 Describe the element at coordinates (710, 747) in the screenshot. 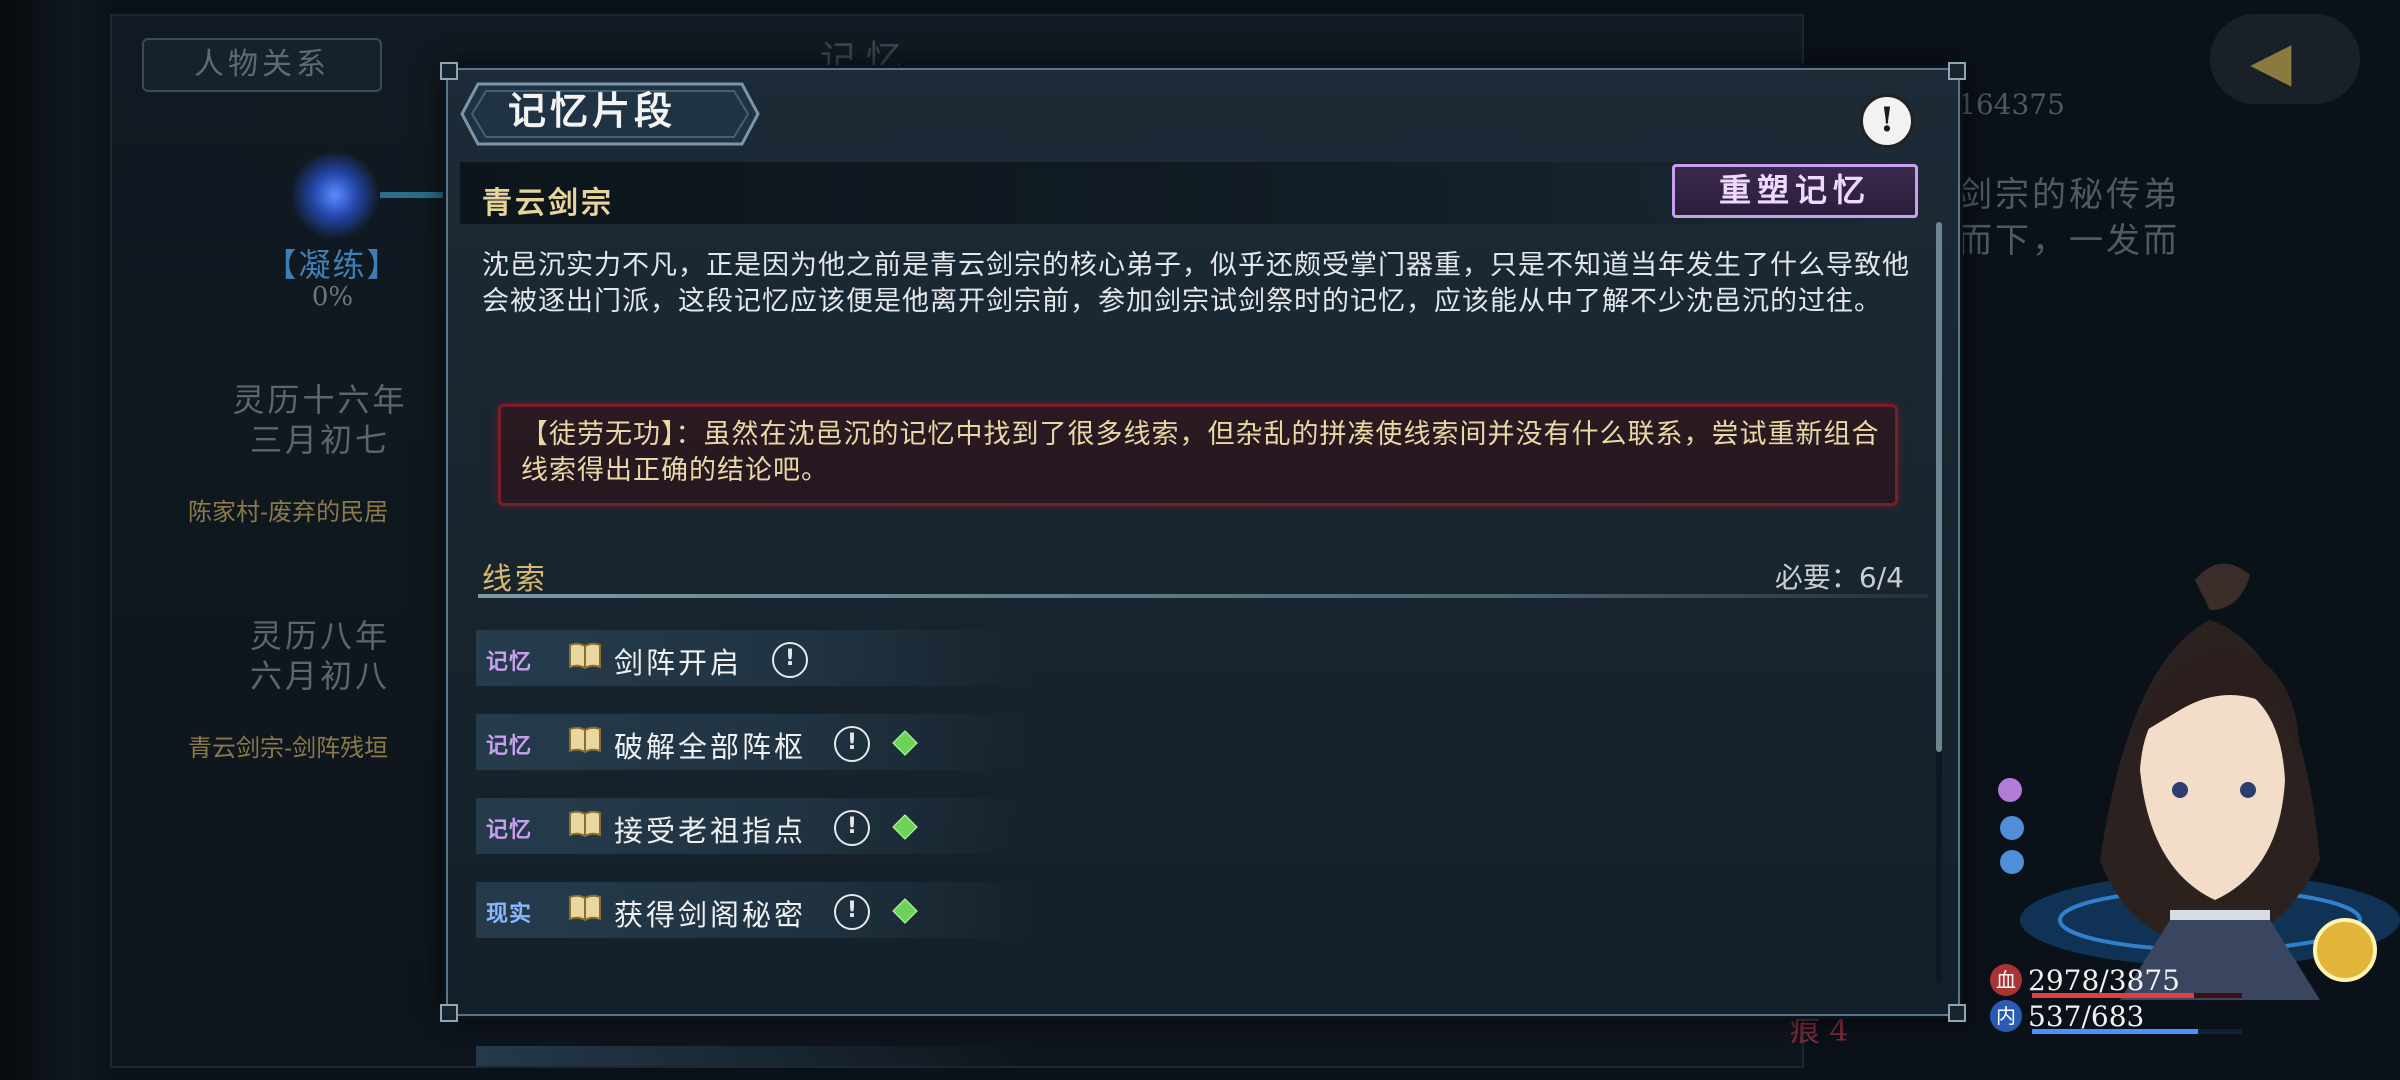

I see `clue-name: 破解全部阵枢` at that location.